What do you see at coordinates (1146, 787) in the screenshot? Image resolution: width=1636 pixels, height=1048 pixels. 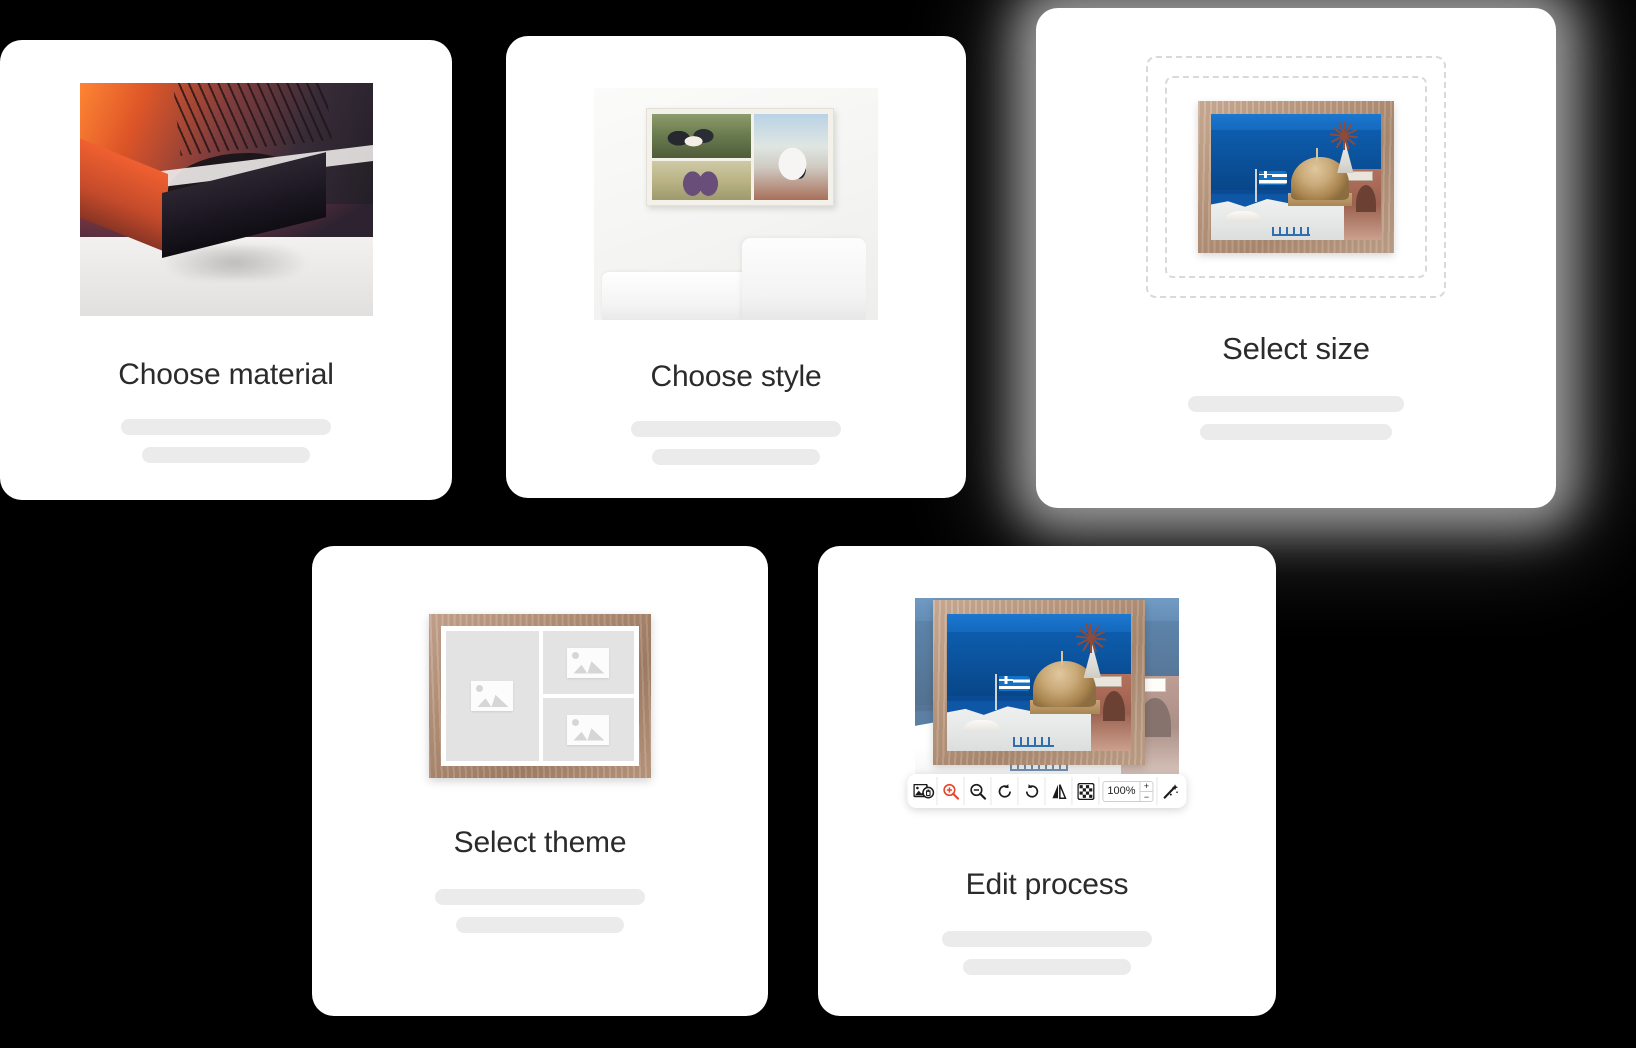 I see `zoom-increase-button: +` at bounding box center [1146, 787].